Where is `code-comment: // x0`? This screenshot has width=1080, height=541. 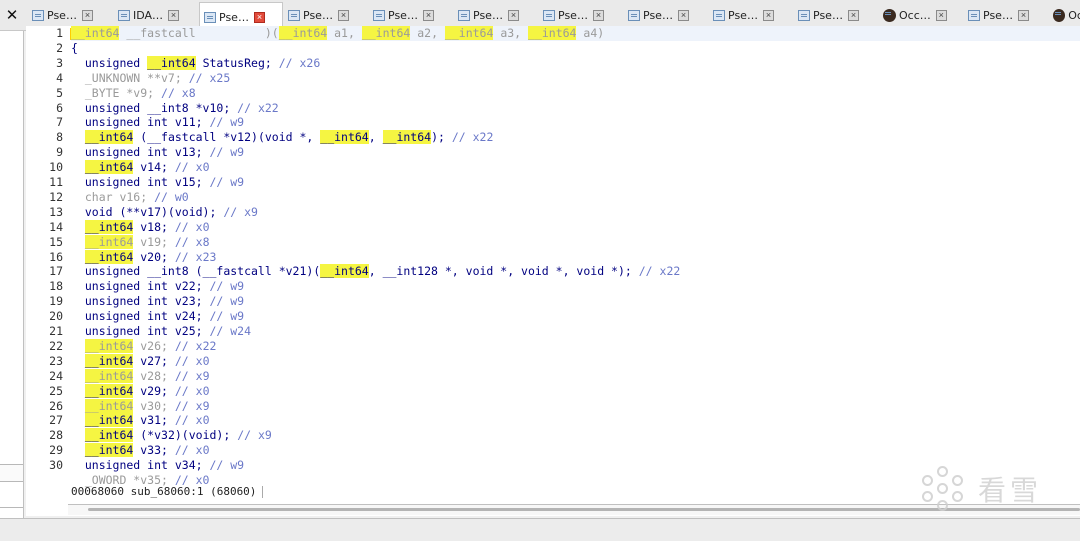
code-comment: // x0 is located at coordinates (192, 360).